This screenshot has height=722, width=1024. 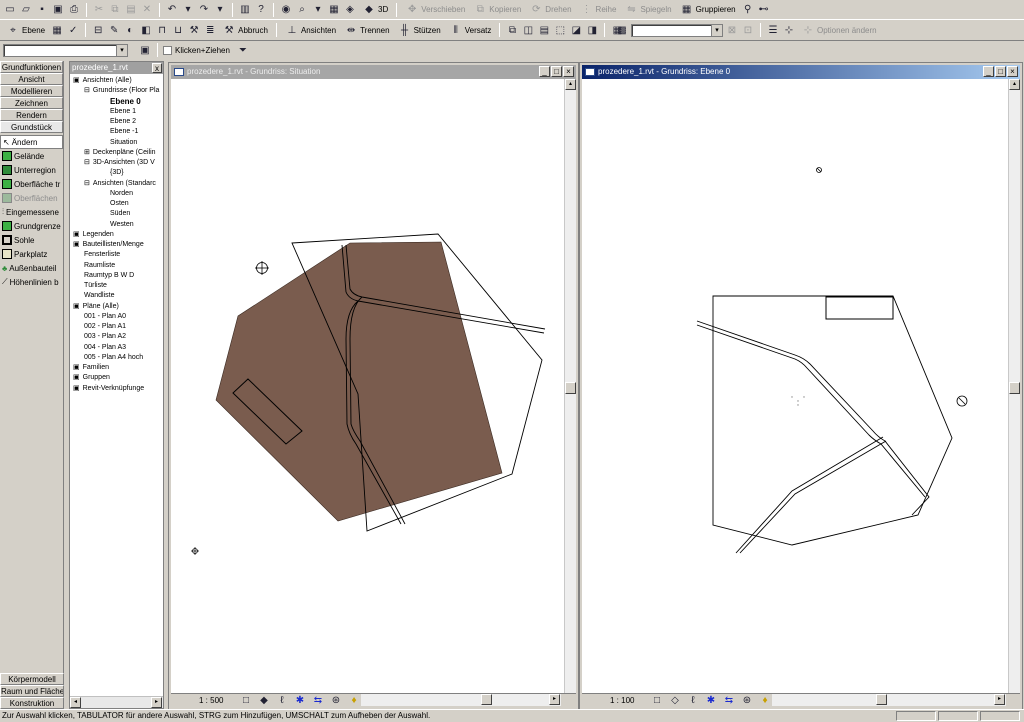 I want to click on building-footprint, so click(x=859, y=308).